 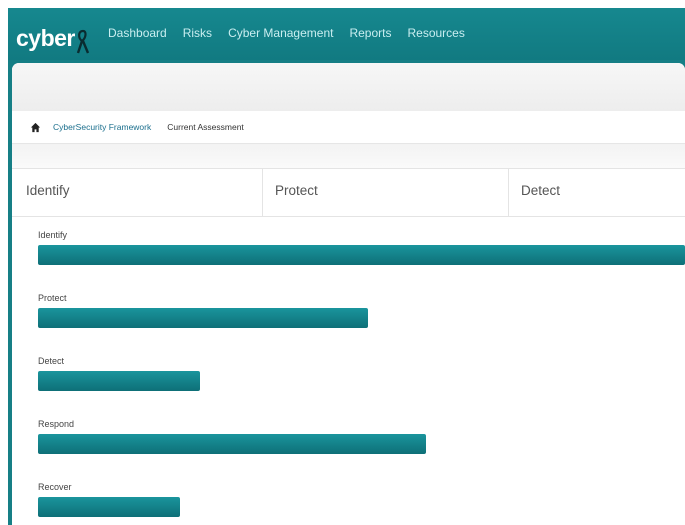 I want to click on nav-resources: Resources, so click(x=435, y=33).